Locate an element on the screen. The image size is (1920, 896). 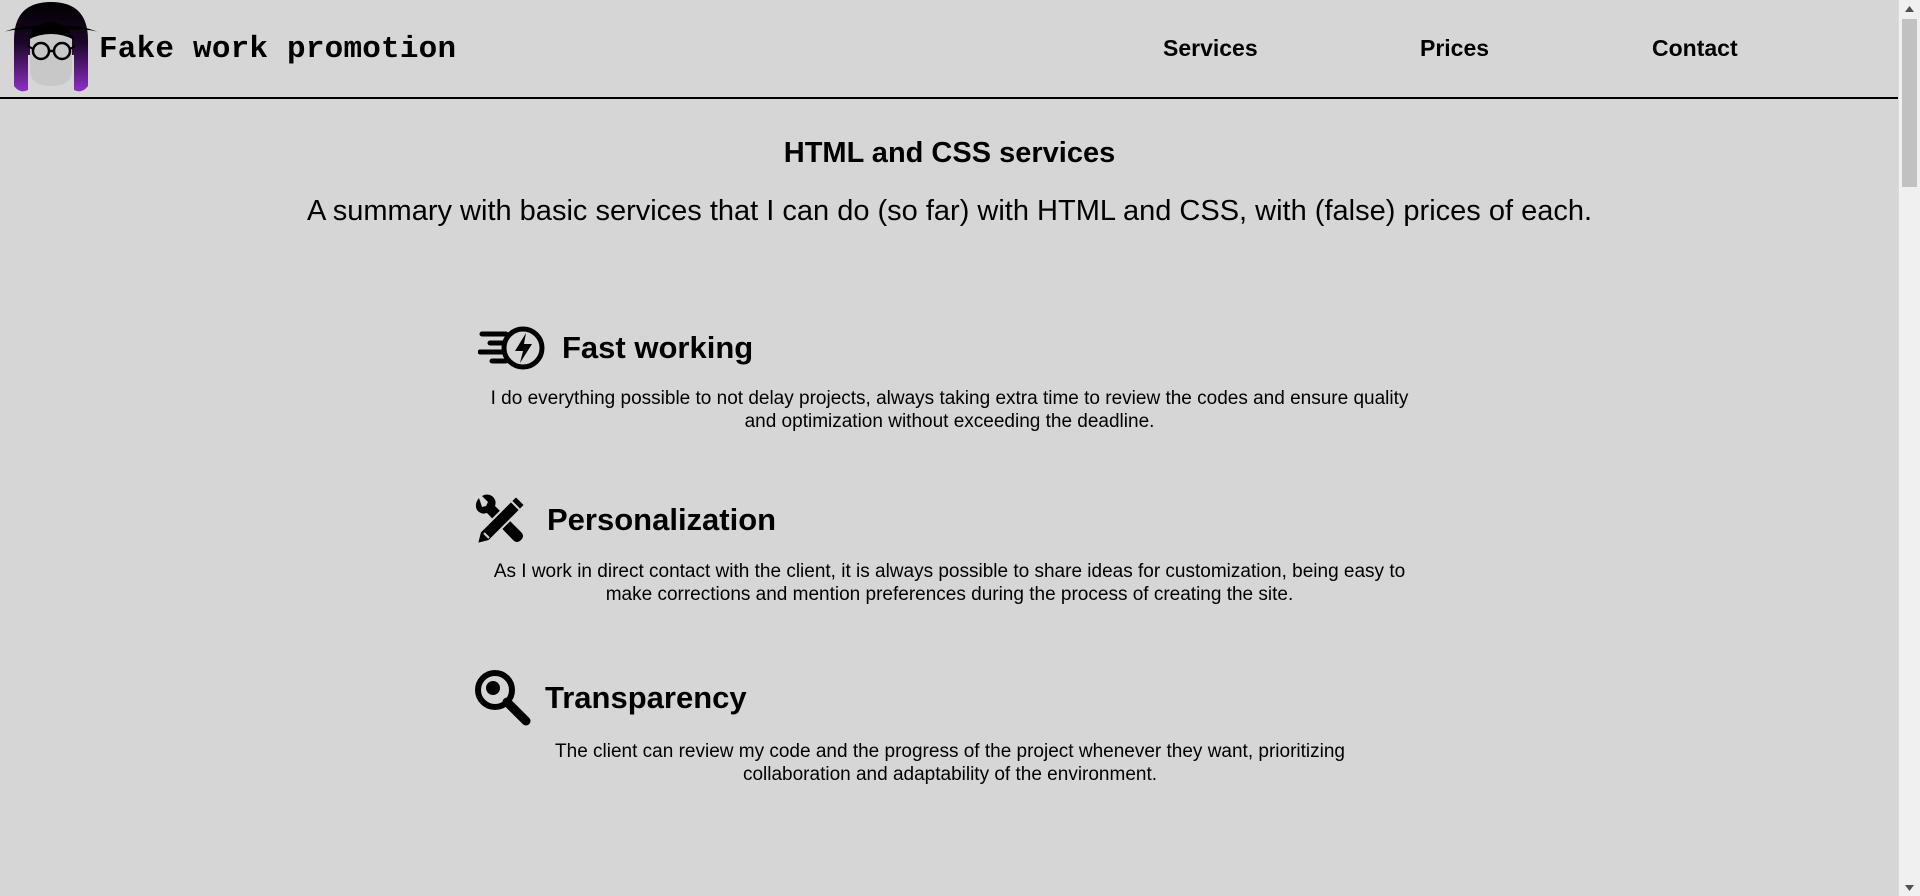
scrollbar-thumb is located at coordinates (1909, 103).